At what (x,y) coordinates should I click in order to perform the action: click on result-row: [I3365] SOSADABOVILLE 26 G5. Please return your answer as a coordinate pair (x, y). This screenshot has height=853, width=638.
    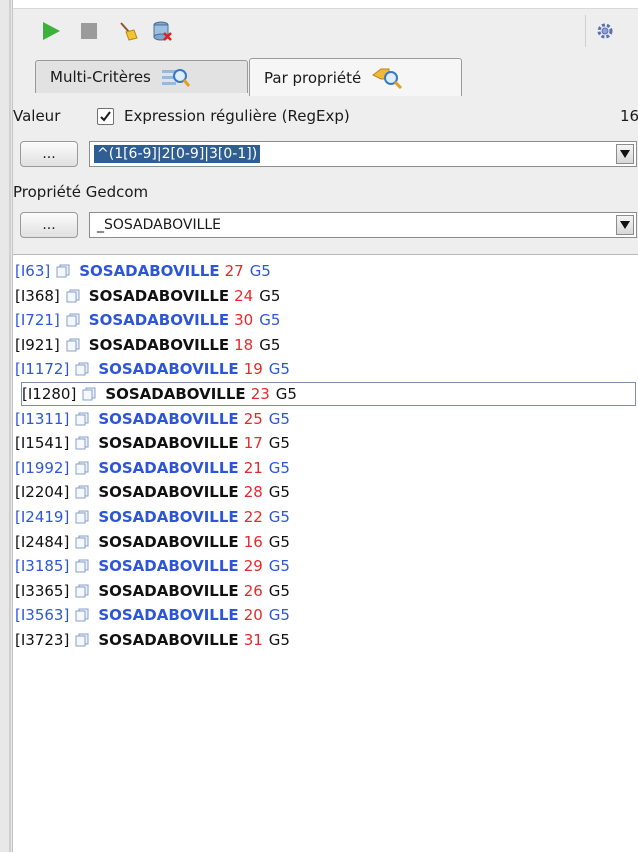
    Looking at the image, I should click on (152, 591).